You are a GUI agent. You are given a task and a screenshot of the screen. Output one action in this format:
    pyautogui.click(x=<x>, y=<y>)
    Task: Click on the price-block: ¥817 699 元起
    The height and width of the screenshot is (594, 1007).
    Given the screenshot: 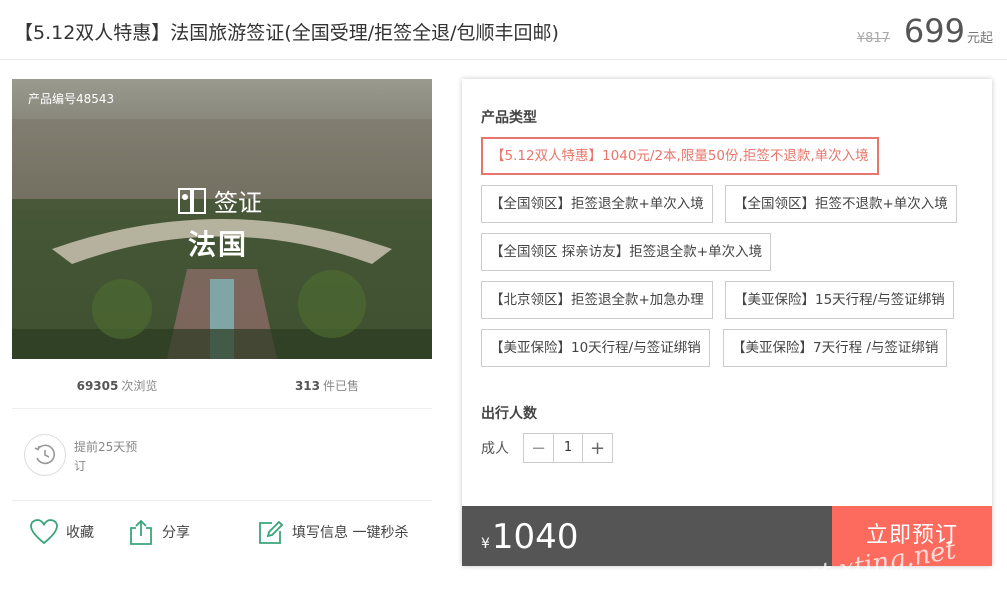 What is the action you would take?
    pyautogui.click(x=925, y=31)
    